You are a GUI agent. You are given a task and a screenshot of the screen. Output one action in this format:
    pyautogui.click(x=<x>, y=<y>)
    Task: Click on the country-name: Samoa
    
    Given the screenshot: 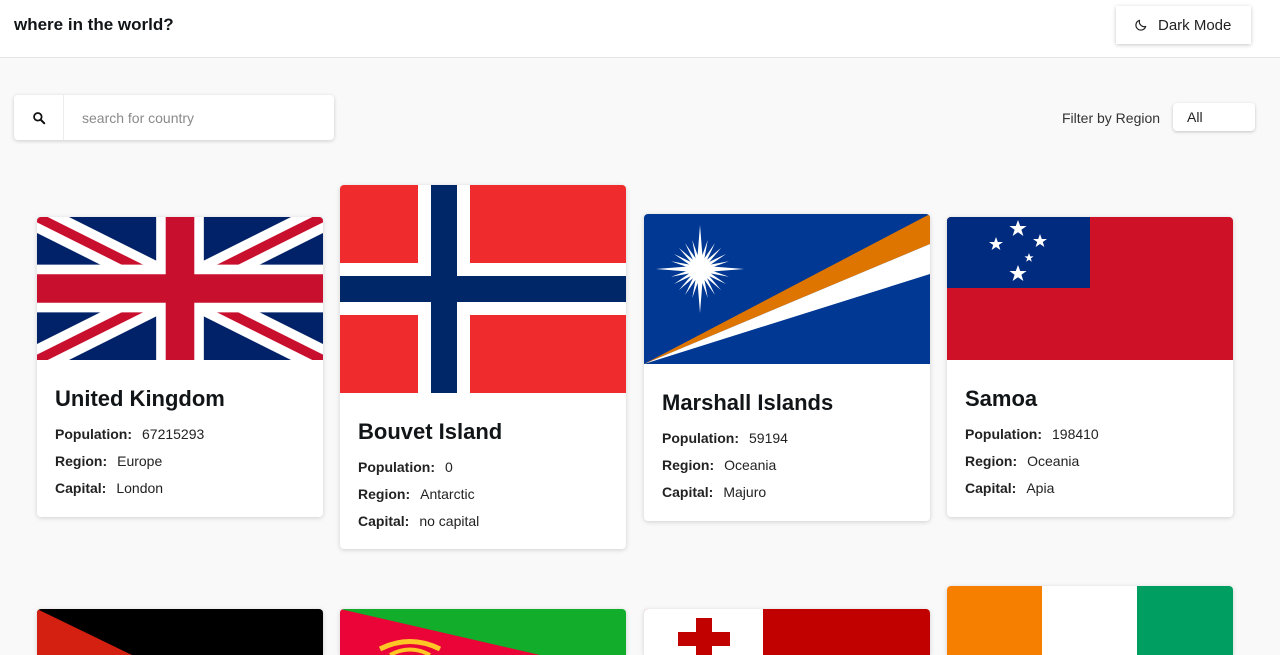 What is the action you would take?
    pyautogui.click(x=1001, y=398)
    